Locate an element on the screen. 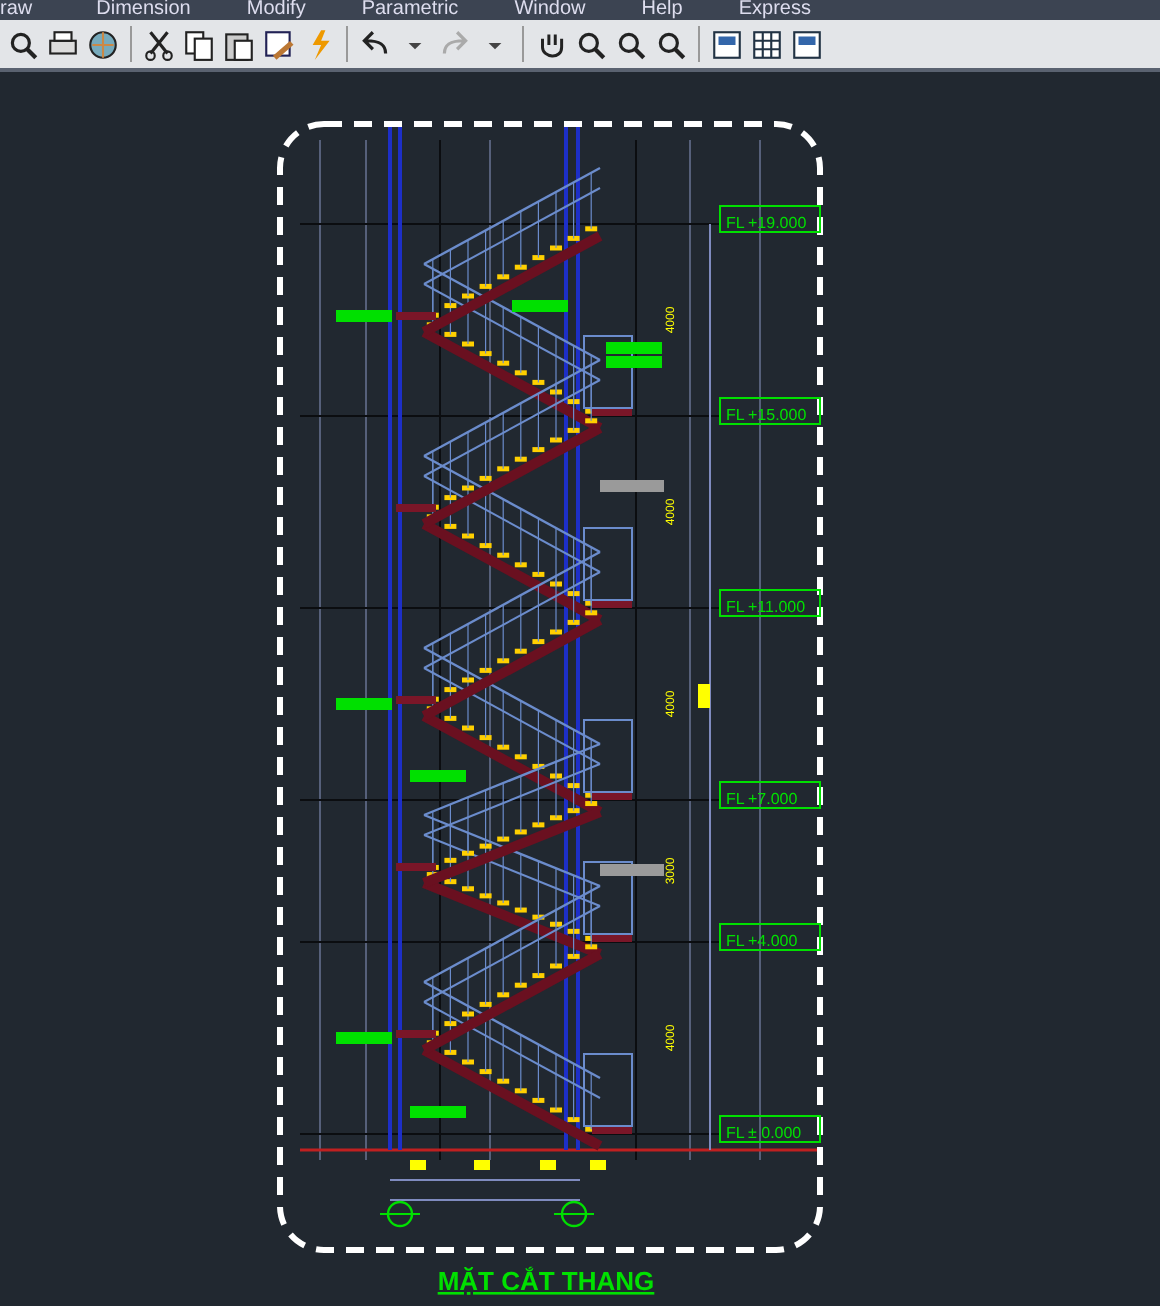 The image size is (1160, 1306). level-value: +15.000 is located at coordinates (777, 415).